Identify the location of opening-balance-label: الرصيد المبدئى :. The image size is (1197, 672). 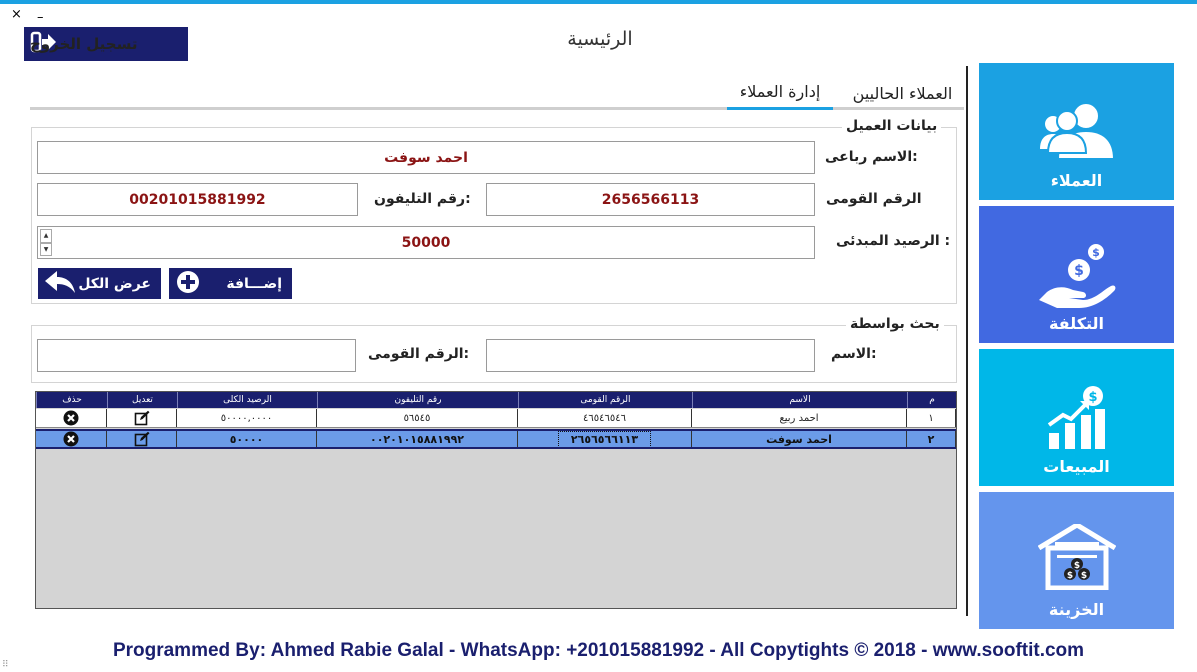
(893, 241).